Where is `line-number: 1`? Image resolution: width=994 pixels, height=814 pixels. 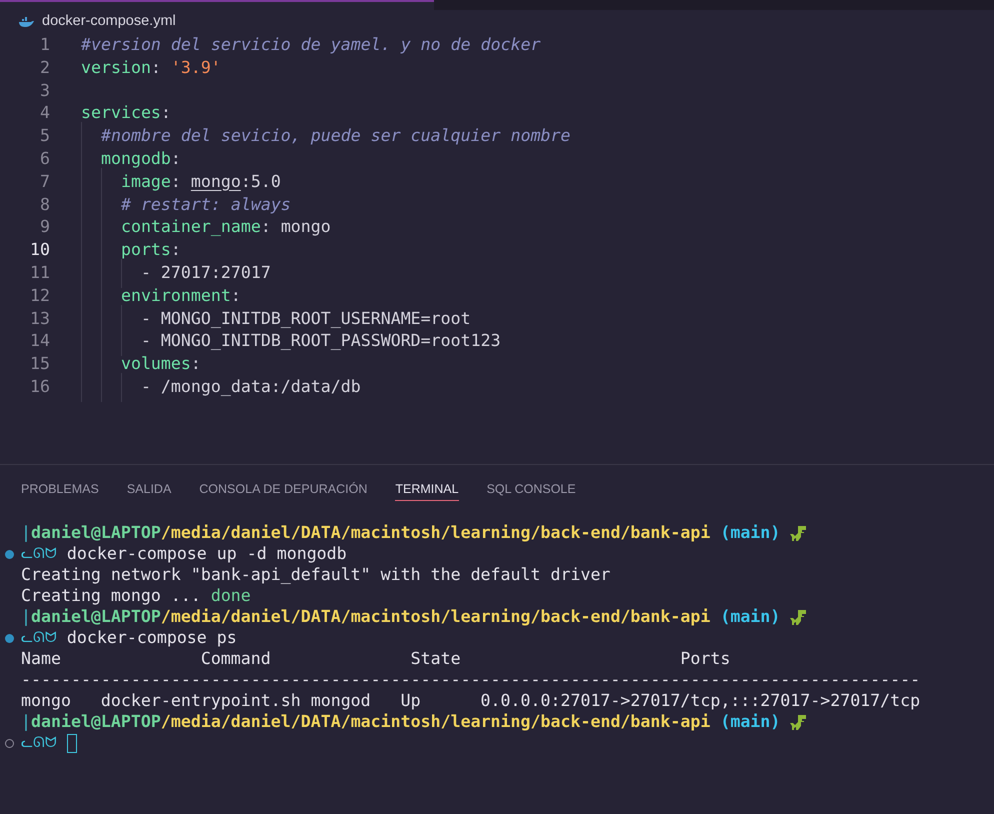
line-number: 1 is located at coordinates (44, 45).